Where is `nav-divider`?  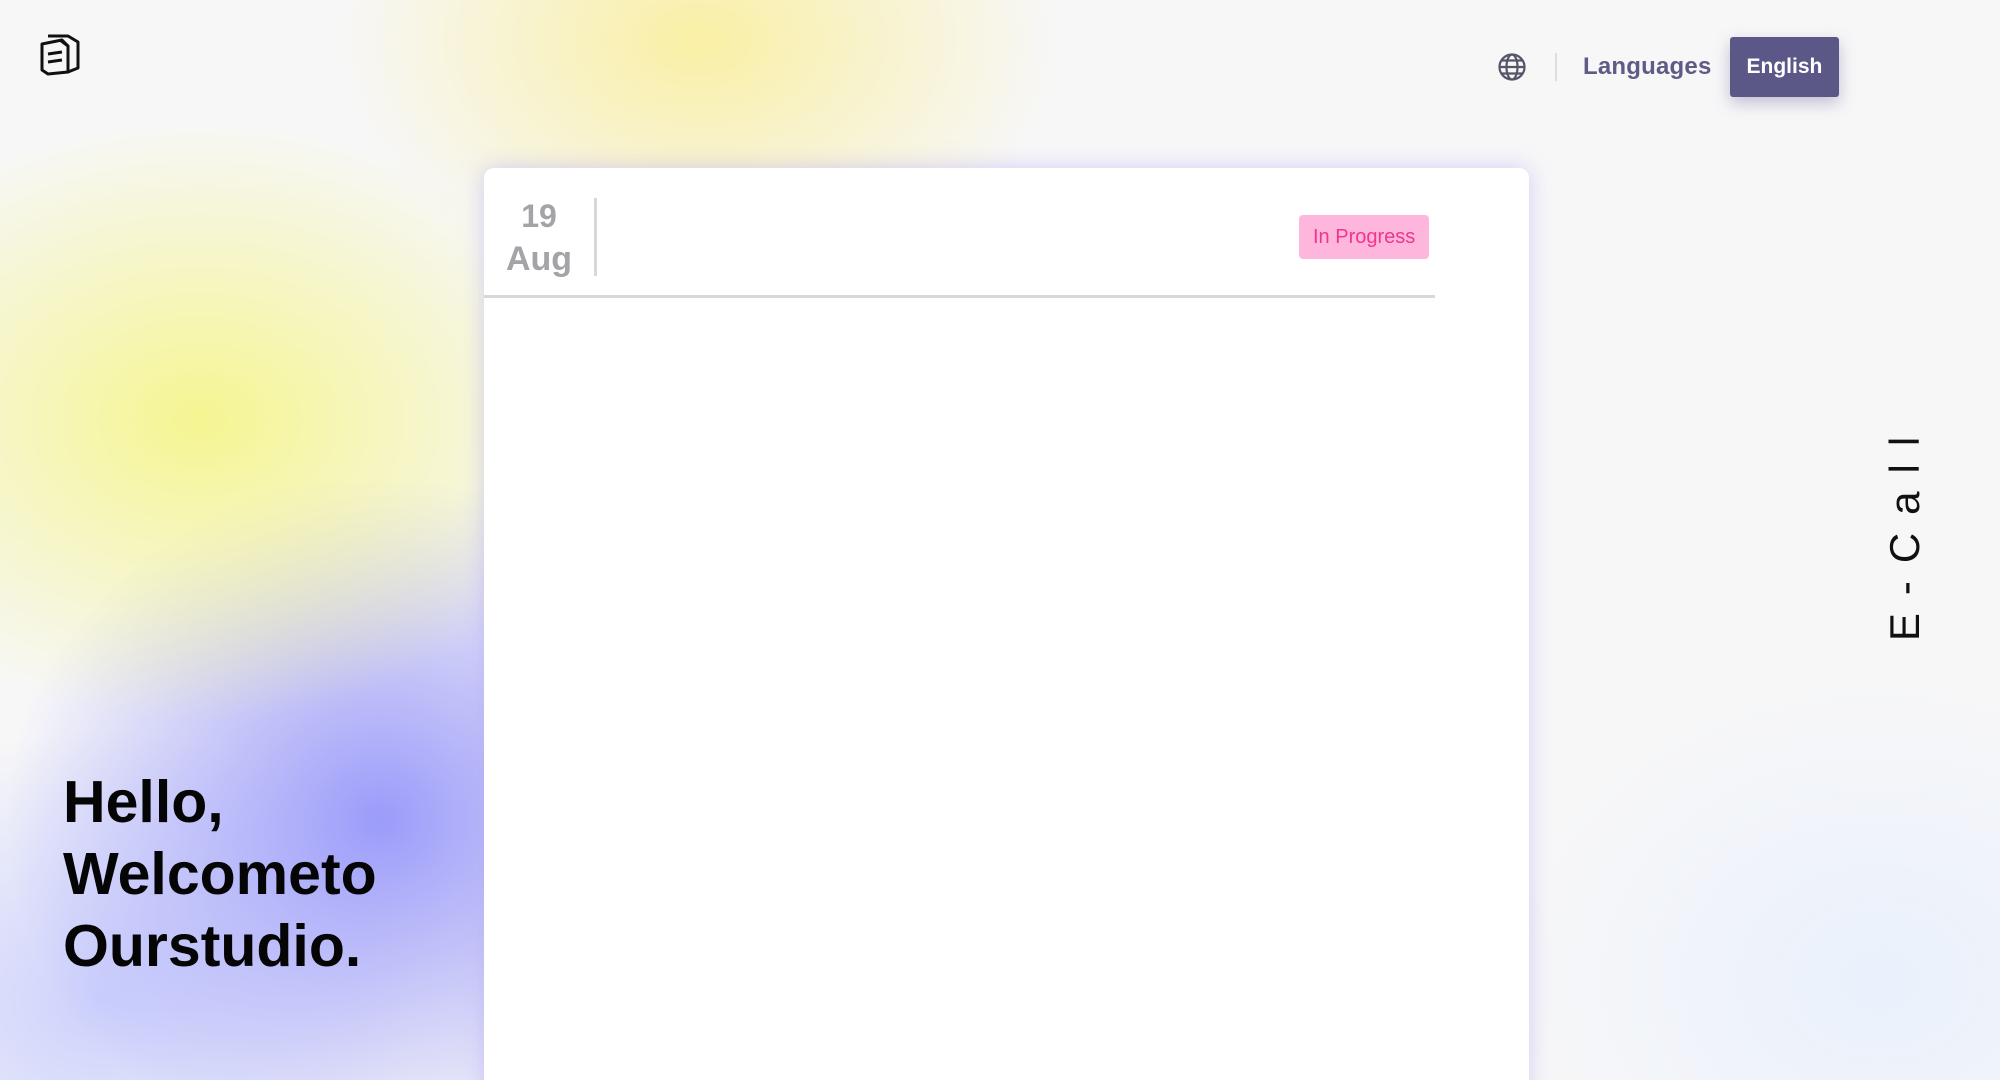 nav-divider is located at coordinates (1556, 67).